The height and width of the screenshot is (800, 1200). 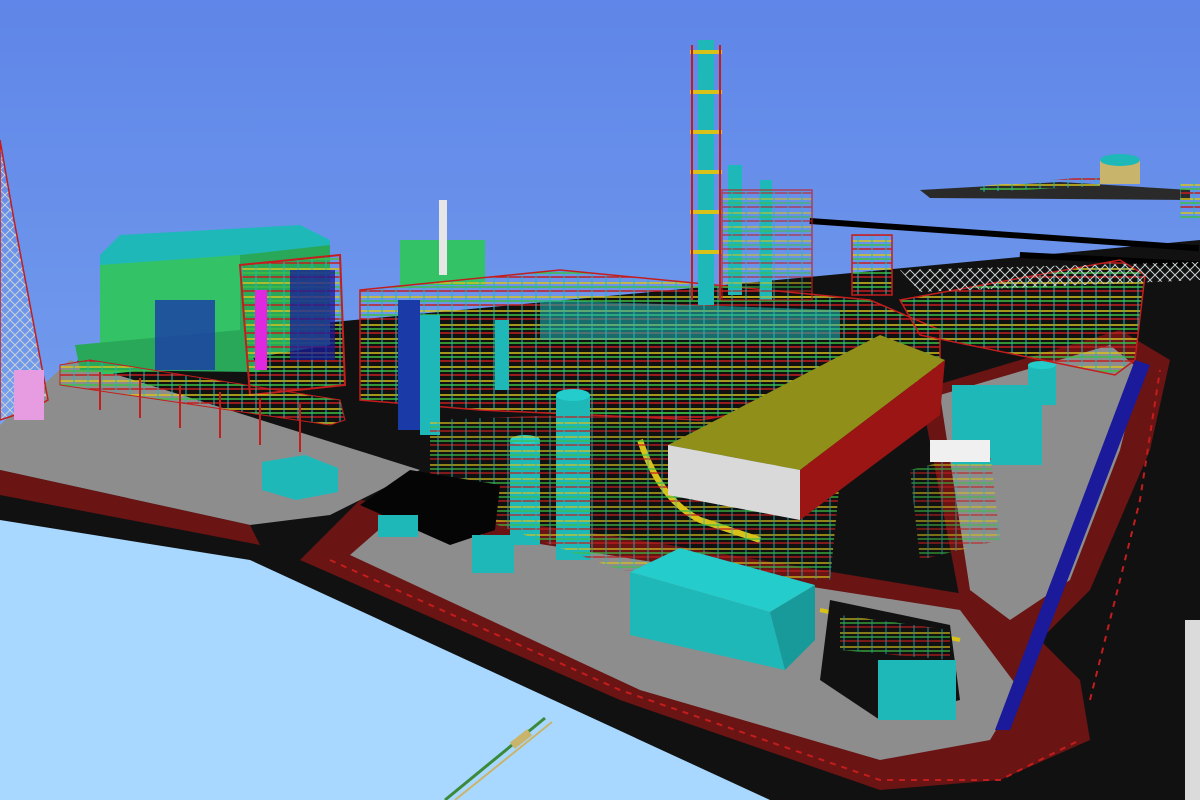 I want to click on blue-panels, so click(x=185, y=335).